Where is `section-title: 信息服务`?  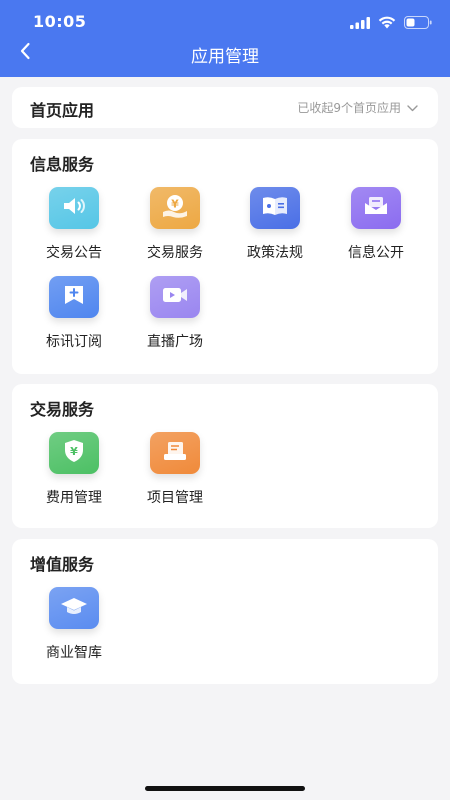 section-title: 信息服务 is located at coordinates (62, 164).